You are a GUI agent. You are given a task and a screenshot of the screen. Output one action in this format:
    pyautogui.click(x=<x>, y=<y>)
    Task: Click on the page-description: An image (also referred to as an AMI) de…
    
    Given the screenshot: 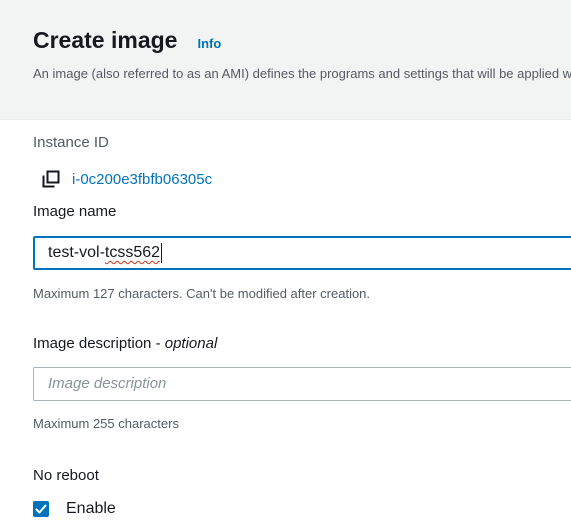 What is the action you would take?
    pyautogui.click(x=302, y=73)
    